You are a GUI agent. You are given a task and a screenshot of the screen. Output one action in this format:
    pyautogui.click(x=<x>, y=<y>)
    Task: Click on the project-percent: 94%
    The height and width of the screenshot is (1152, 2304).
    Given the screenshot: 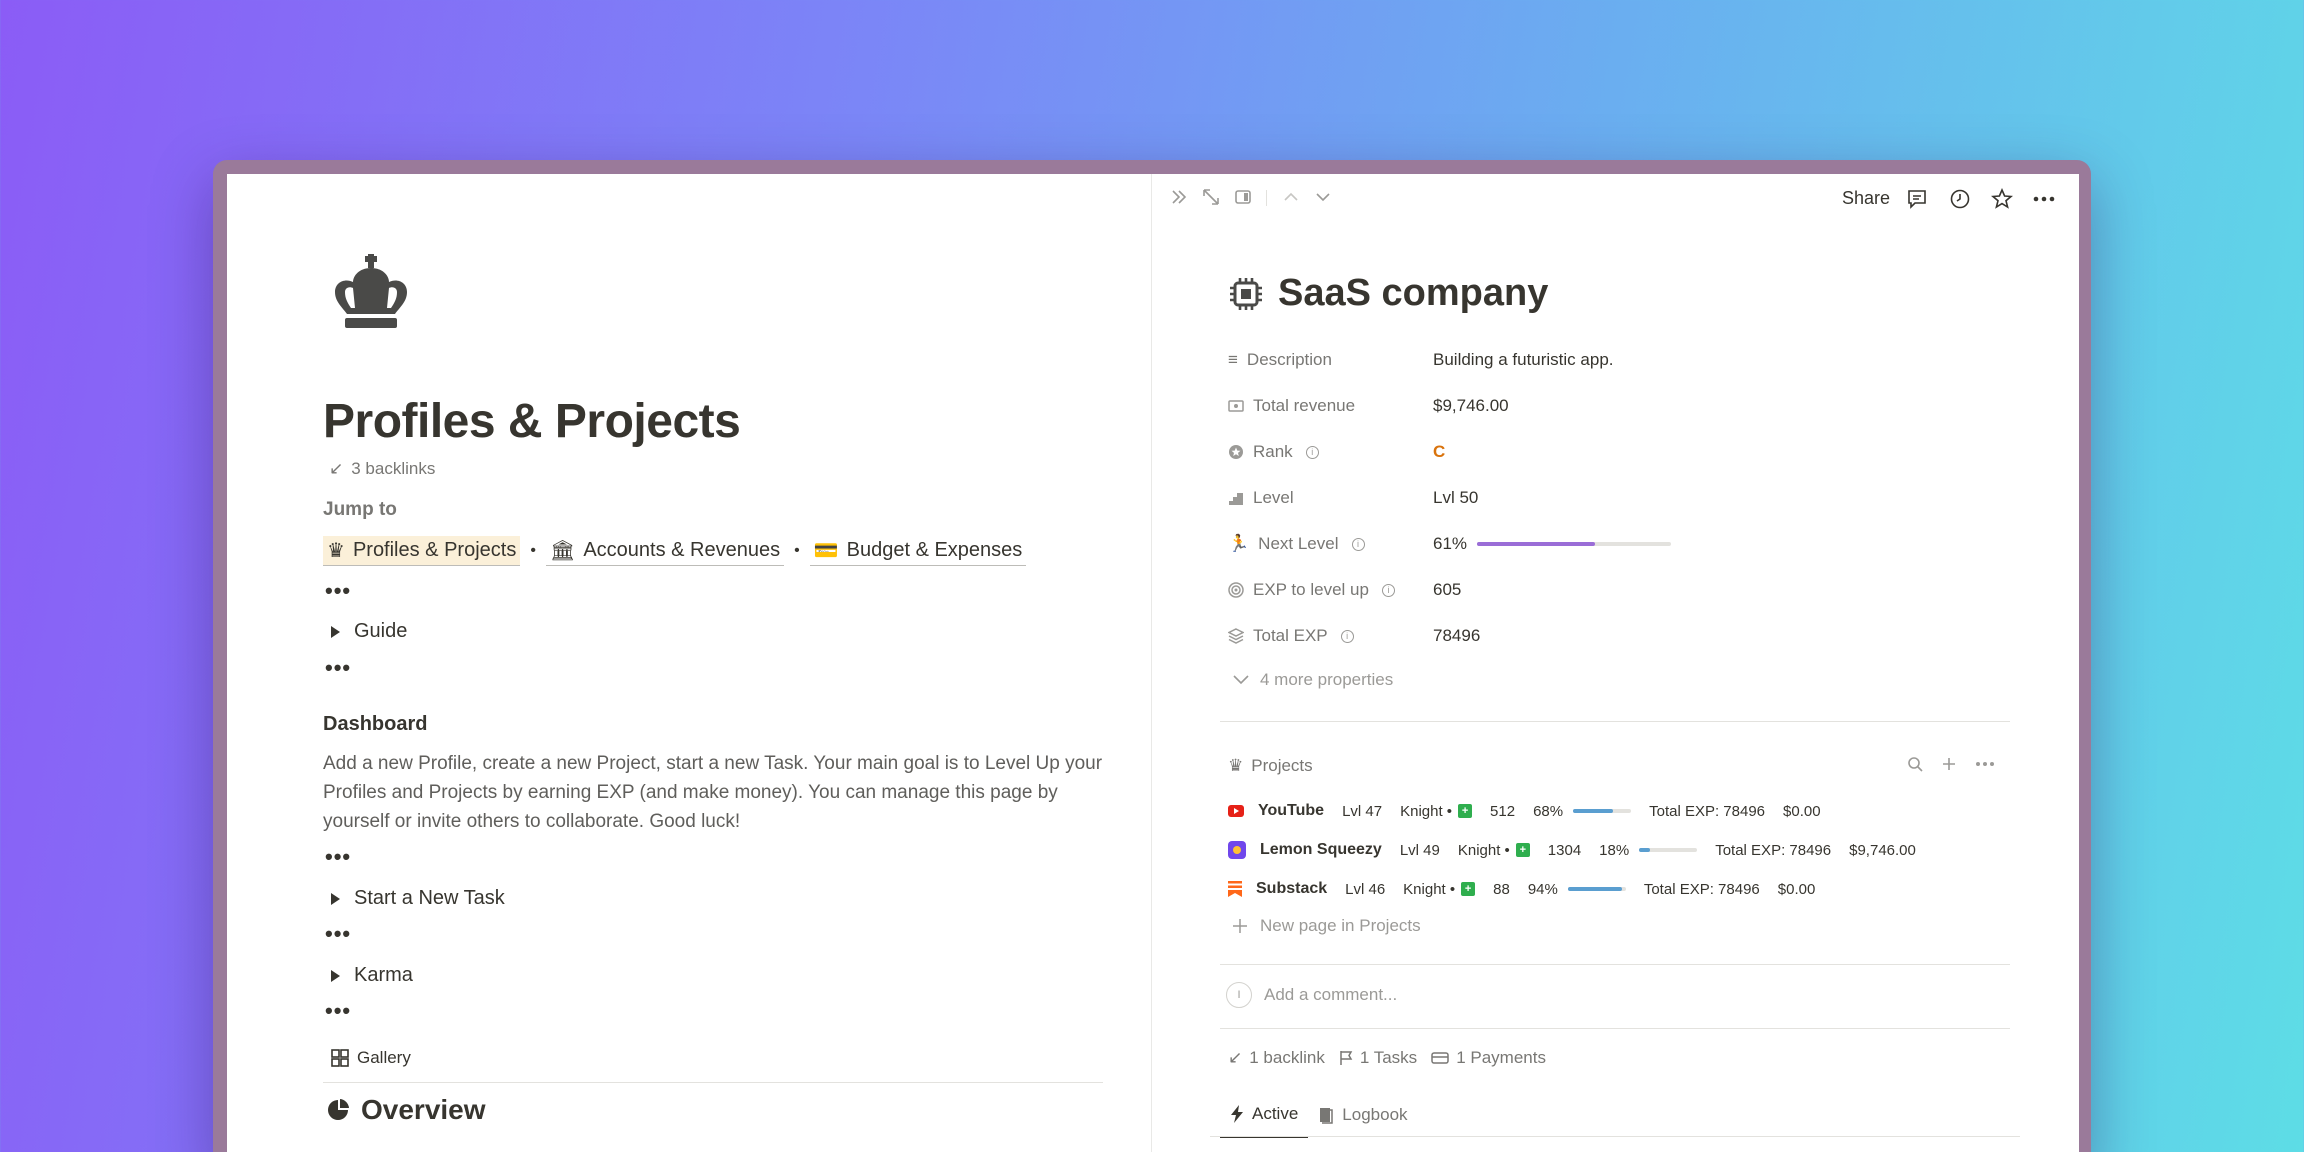 What is the action you would take?
    pyautogui.click(x=1542, y=889)
    